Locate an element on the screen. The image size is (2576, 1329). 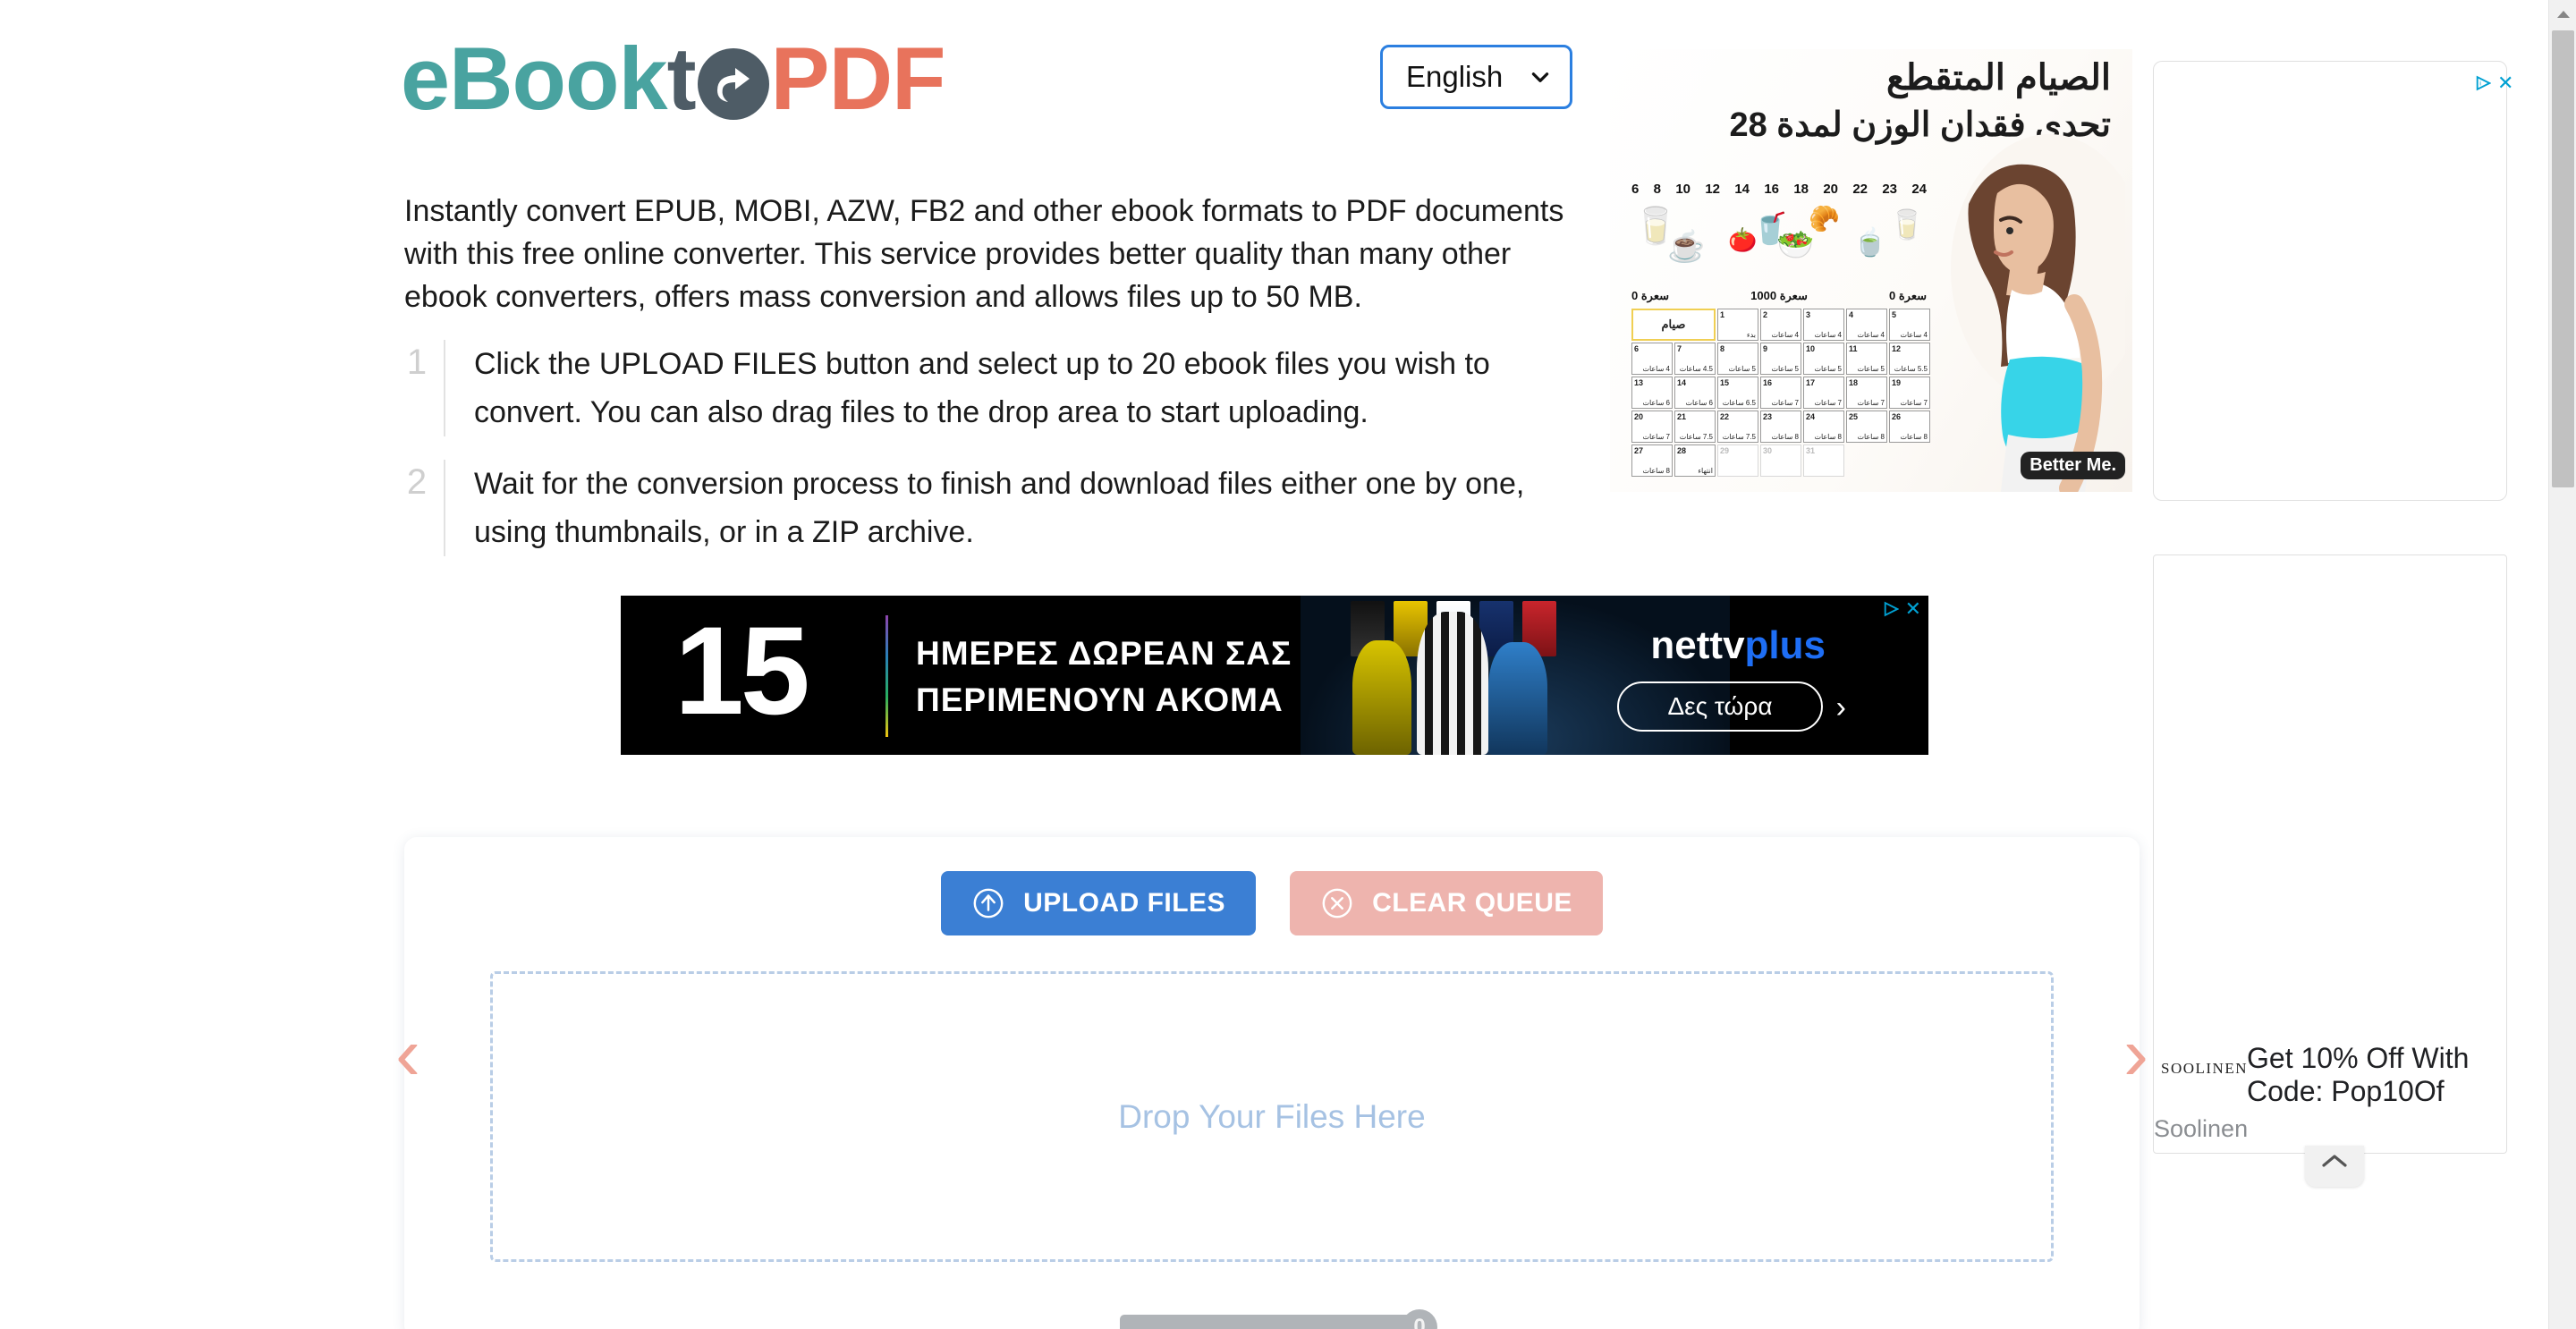
language-select-control: English is located at coordinates (1476, 77).